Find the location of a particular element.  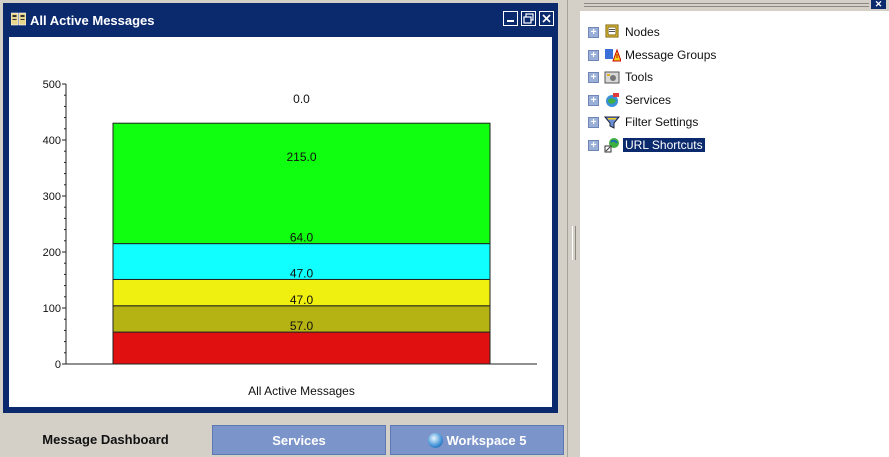

services-icon is located at coordinates (612, 99).